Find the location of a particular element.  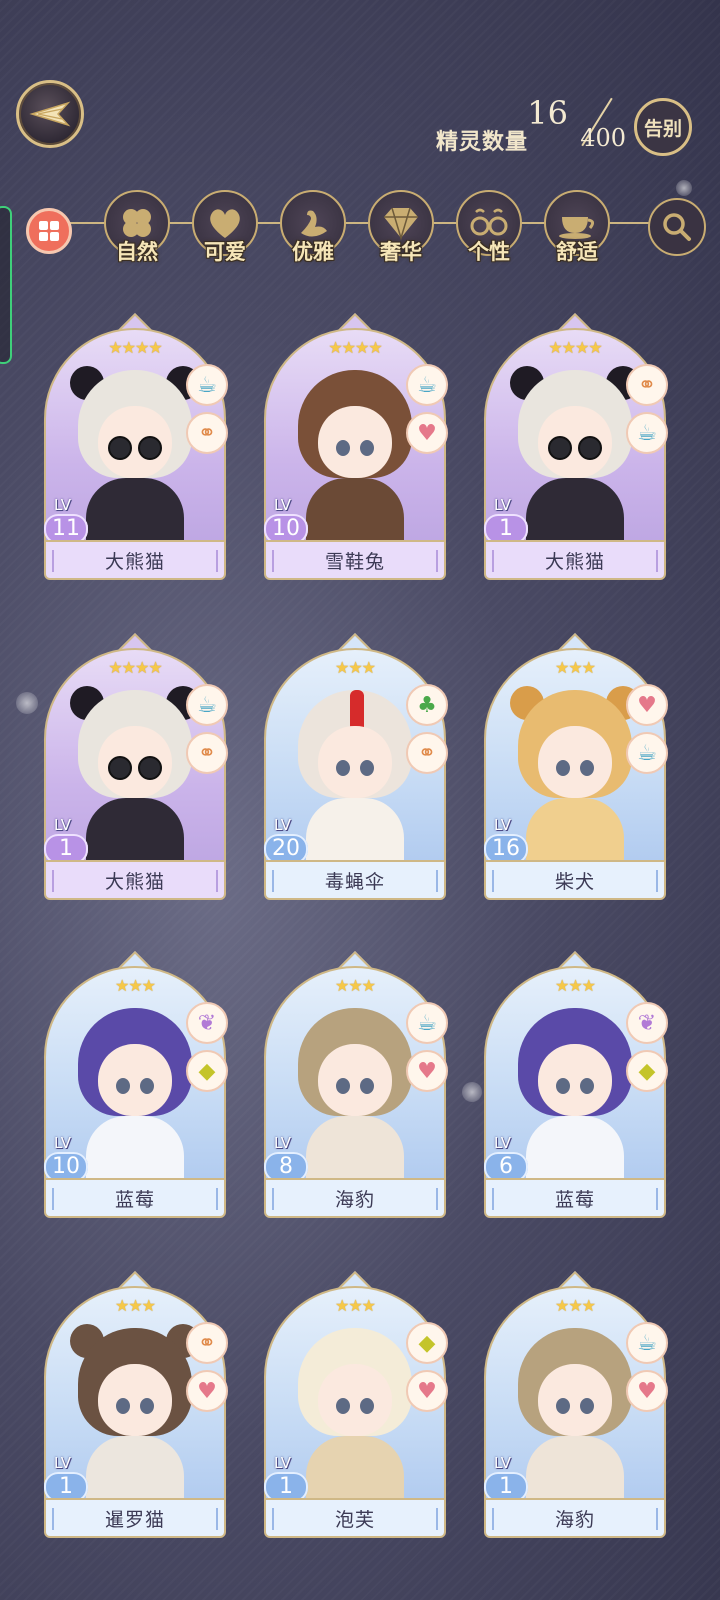

sprite-card: ★★★ ☕ ♥ LV 1 海豹 is located at coordinates (575, 1400).